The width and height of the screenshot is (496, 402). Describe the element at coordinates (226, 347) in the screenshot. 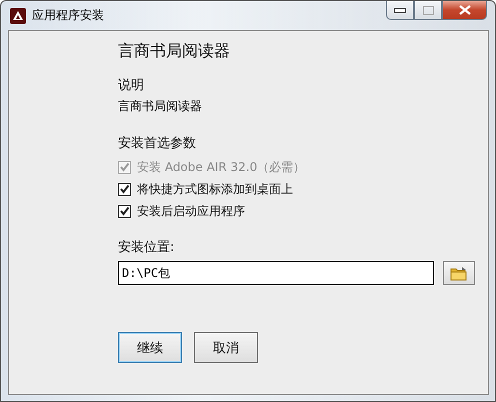

I see `dialog-button: 取消` at that location.